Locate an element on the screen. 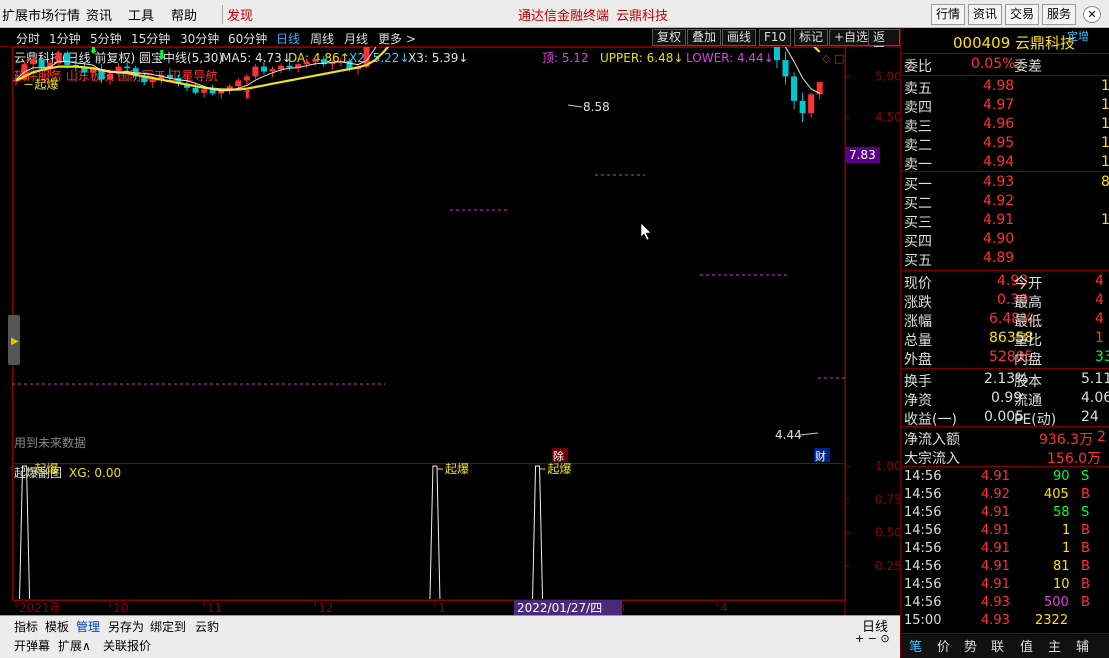 This screenshot has width=1109, height=658. period-tab: 分时 is located at coordinates (28, 38).